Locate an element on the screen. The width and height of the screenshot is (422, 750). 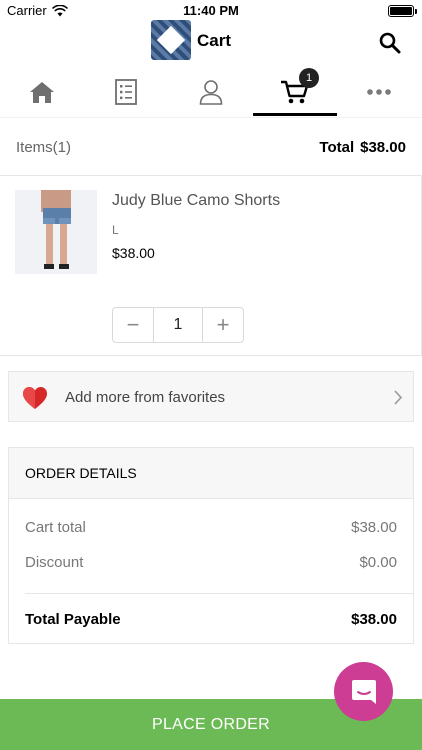
add-from-favorites-row: Add more from favorites is located at coordinates (211, 396).